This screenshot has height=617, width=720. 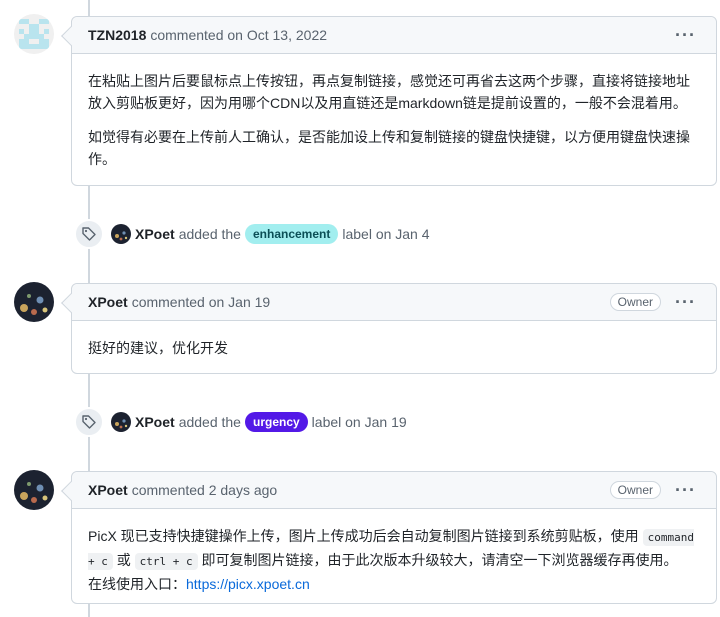 What do you see at coordinates (123, 560) in the screenshot?
I see `comment-text: 或` at bounding box center [123, 560].